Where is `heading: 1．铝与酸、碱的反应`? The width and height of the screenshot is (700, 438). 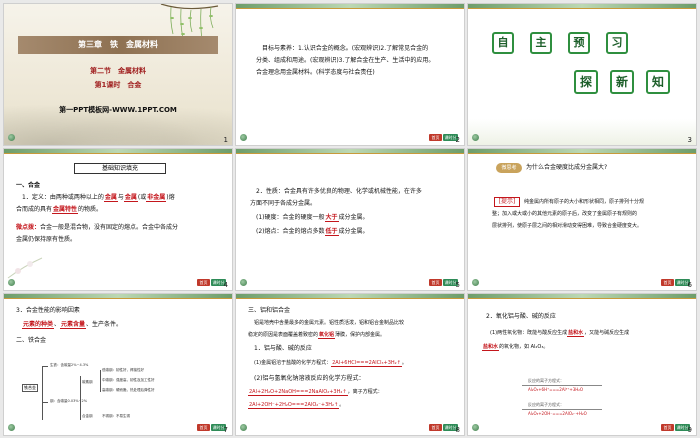
heading: 1．铝与酸、碱的反应 is located at coordinates (283, 348).